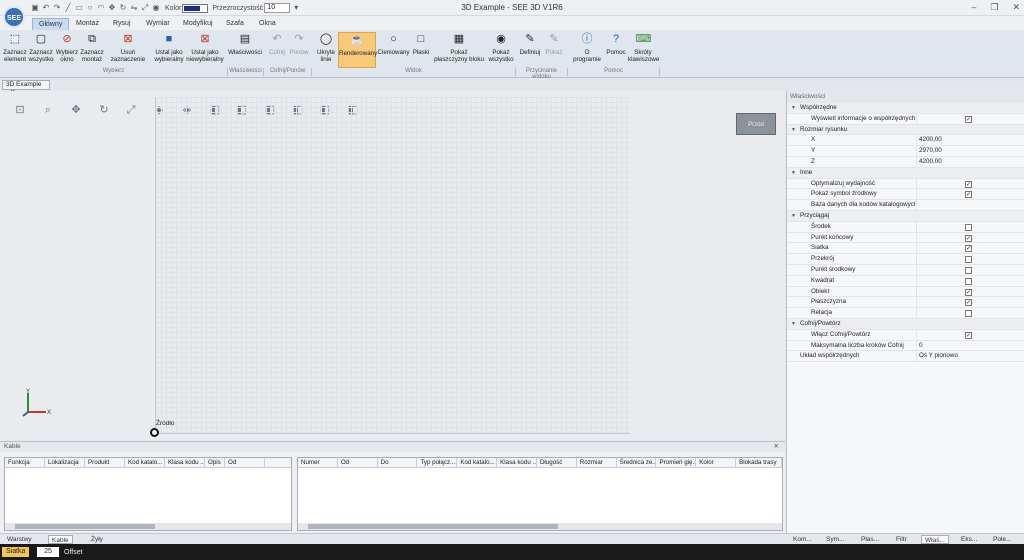 The image size is (1024, 560). Describe the element at coordinates (905, 281) in the screenshot. I see `property-row: Kwadrat` at that location.